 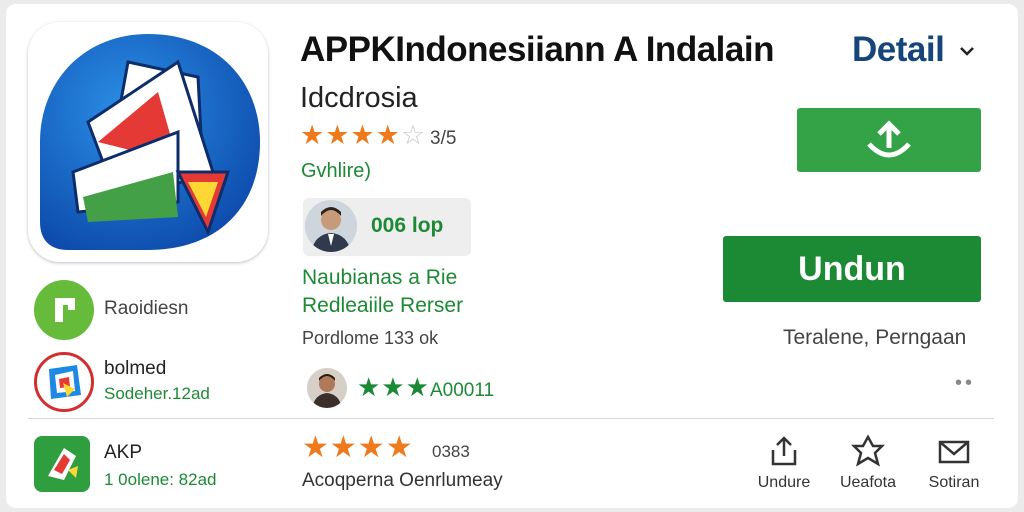 I want to click on mail-icon, so click(x=954, y=452).